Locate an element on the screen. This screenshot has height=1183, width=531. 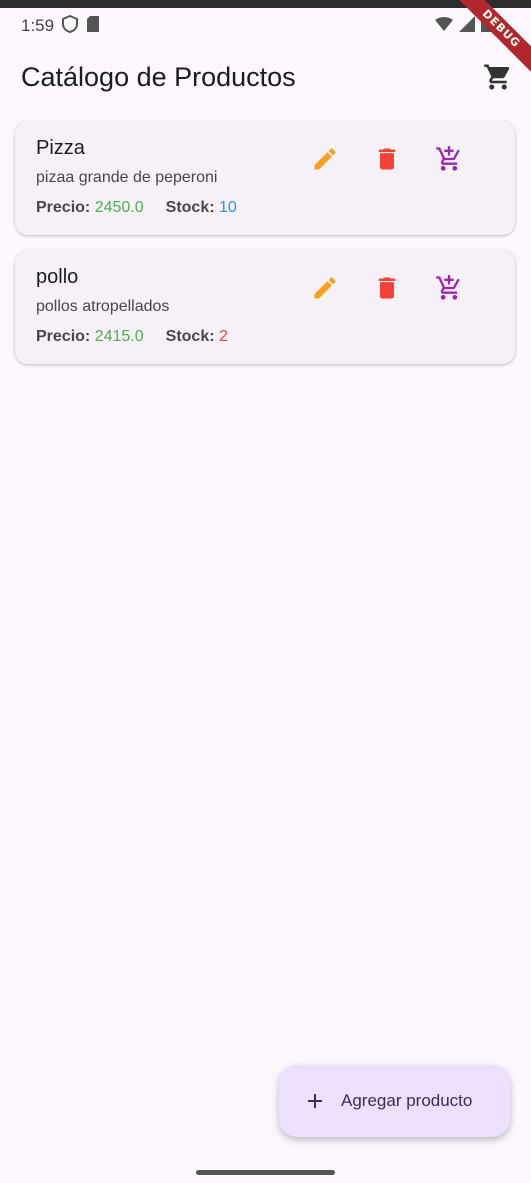
signal-icon is located at coordinates (467, 26).